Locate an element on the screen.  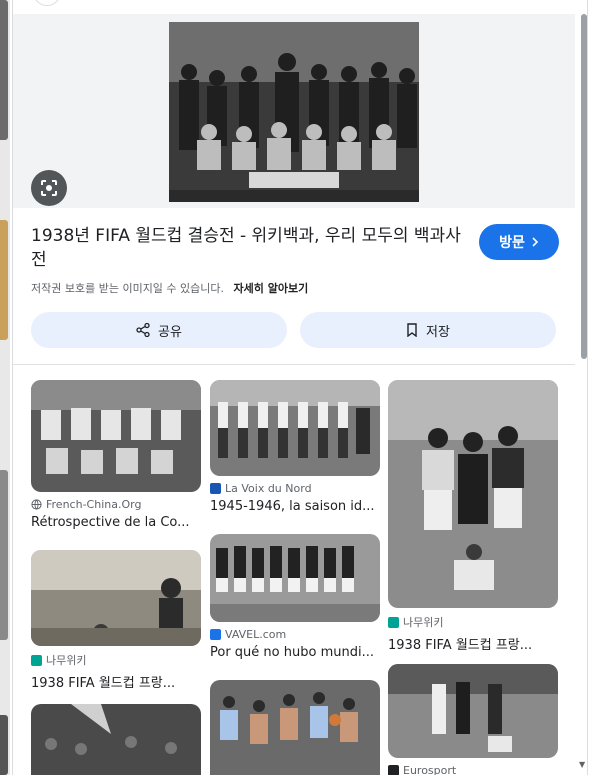
image-title: 1938년 FIFA 월드컵 결승전 - 위키백과, 우리 모두의 백과사전 is located at coordinates (251, 248).